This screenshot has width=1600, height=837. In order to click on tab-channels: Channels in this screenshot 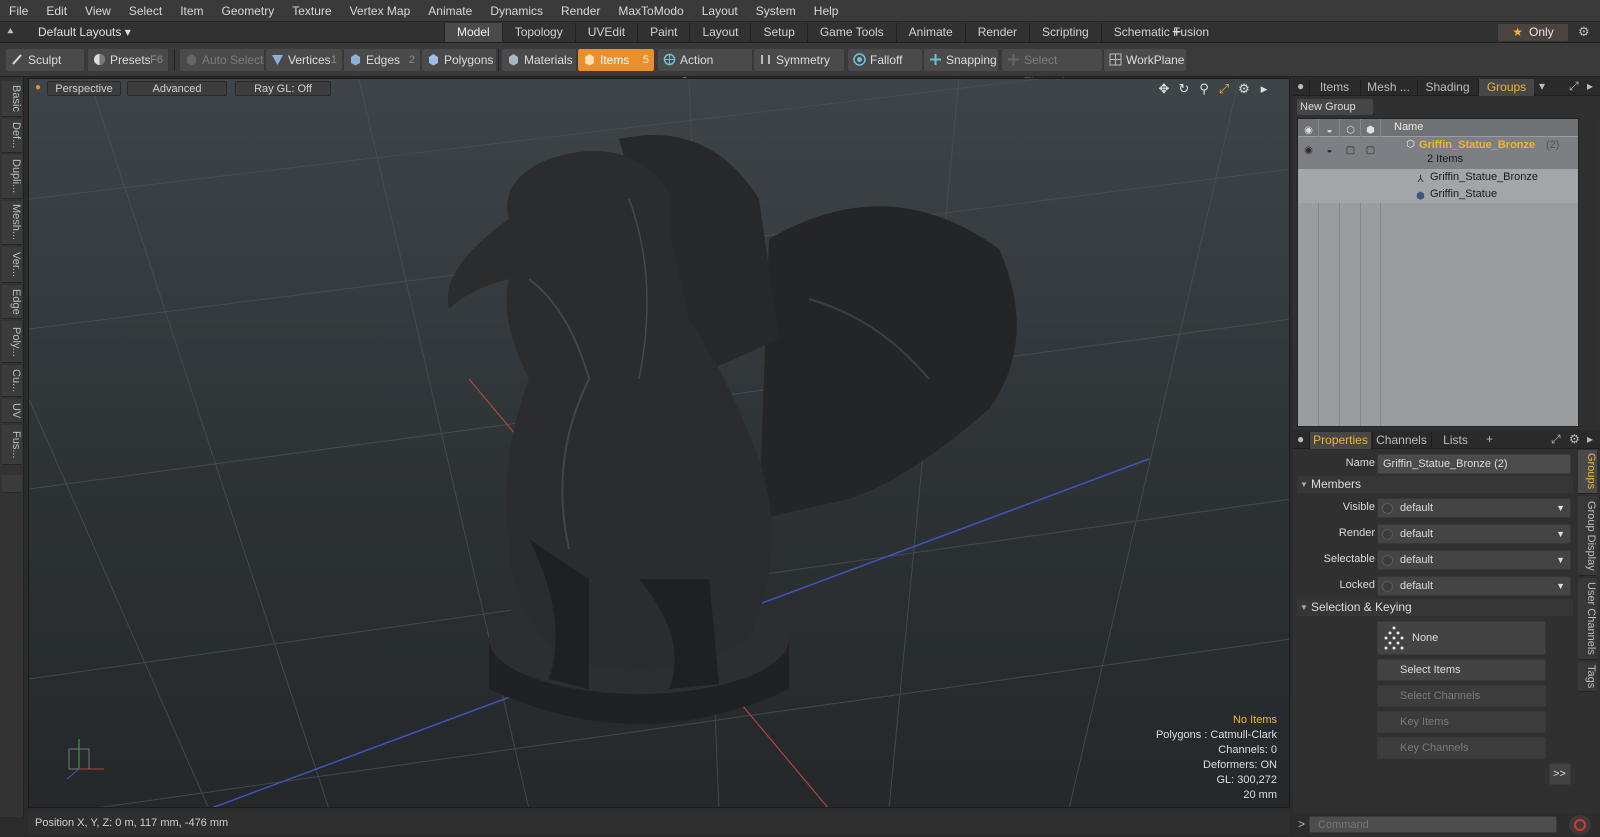, I will do `click(1401, 440)`.